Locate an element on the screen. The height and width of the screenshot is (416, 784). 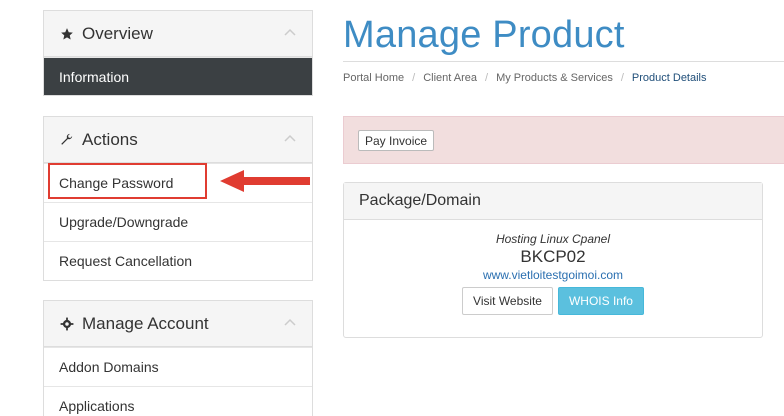
actions-panel-header: Actions is located at coordinates (178, 140).